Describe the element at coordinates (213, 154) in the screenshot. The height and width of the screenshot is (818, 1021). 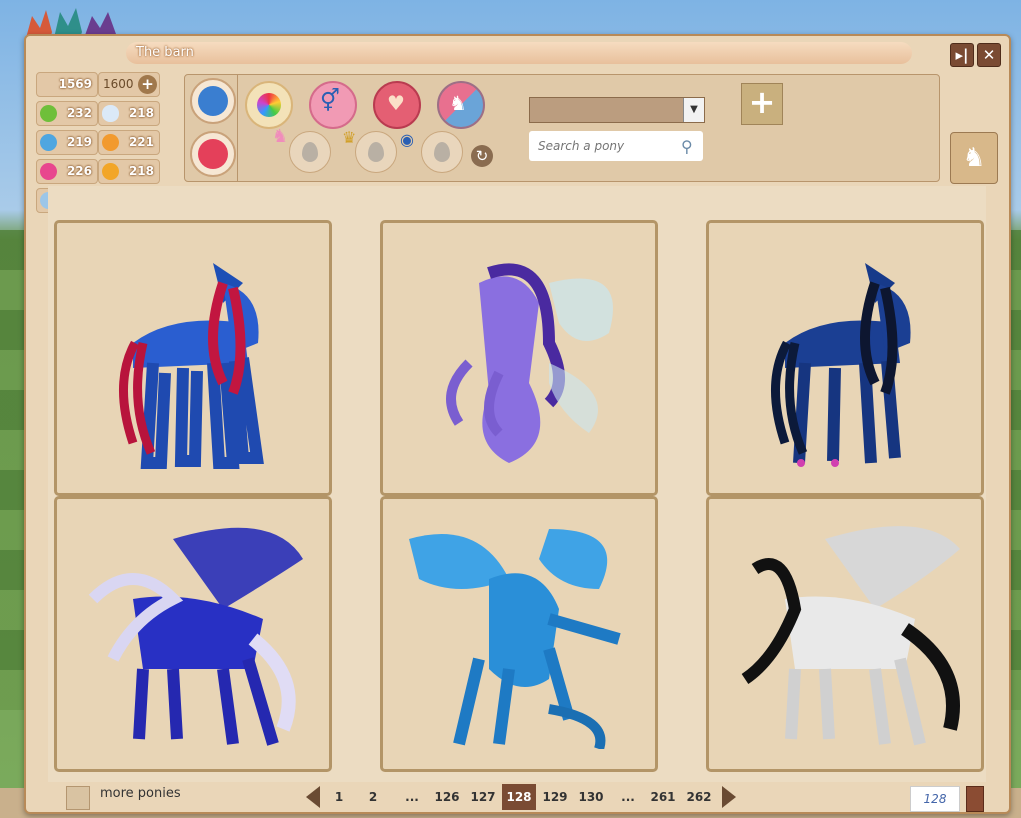
I see `star-badge-icon` at that location.